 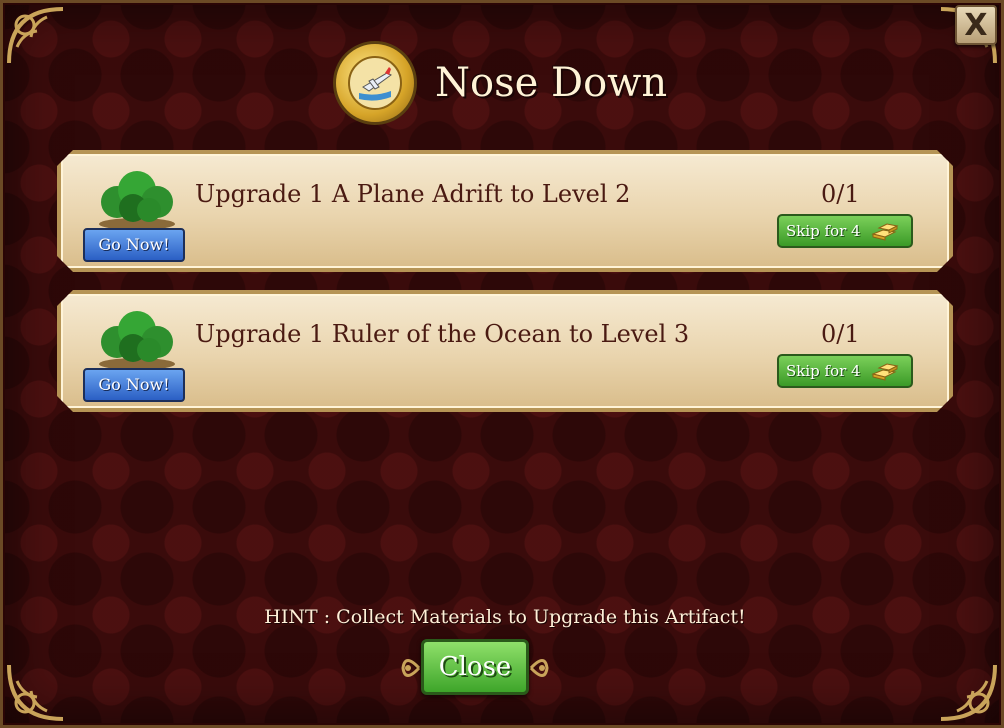 What do you see at coordinates (413, 194) in the screenshot?
I see `task-description: Upgrade 1 A Plane Adrift to Level 2` at bounding box center [413, 194].